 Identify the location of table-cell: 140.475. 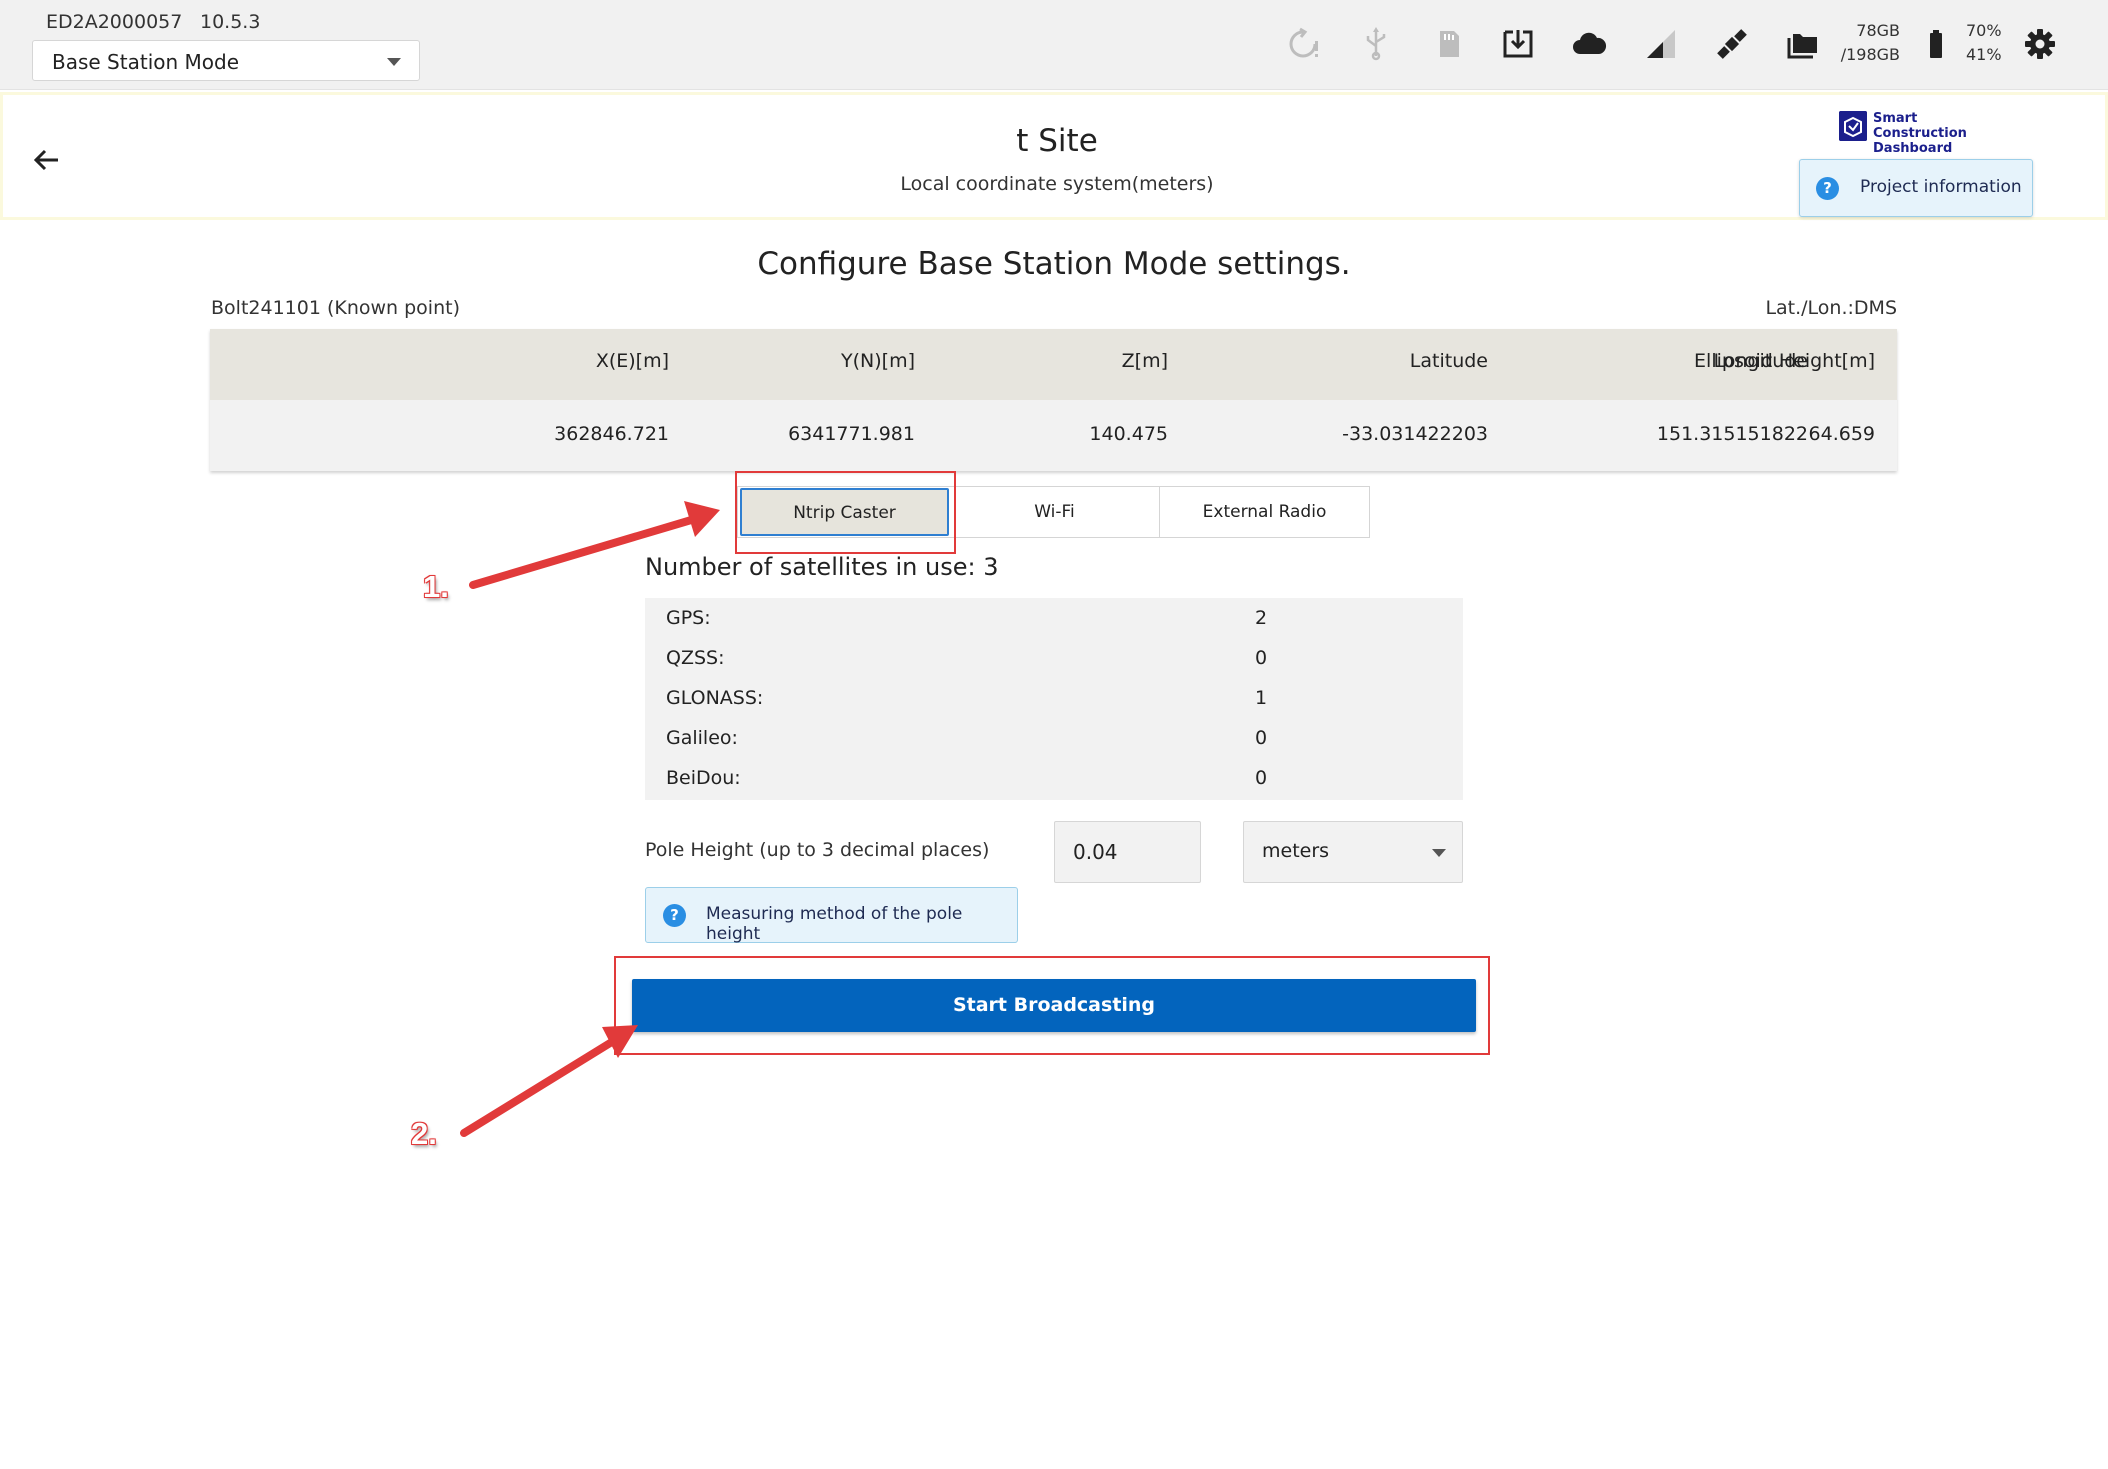
(1128, 434).